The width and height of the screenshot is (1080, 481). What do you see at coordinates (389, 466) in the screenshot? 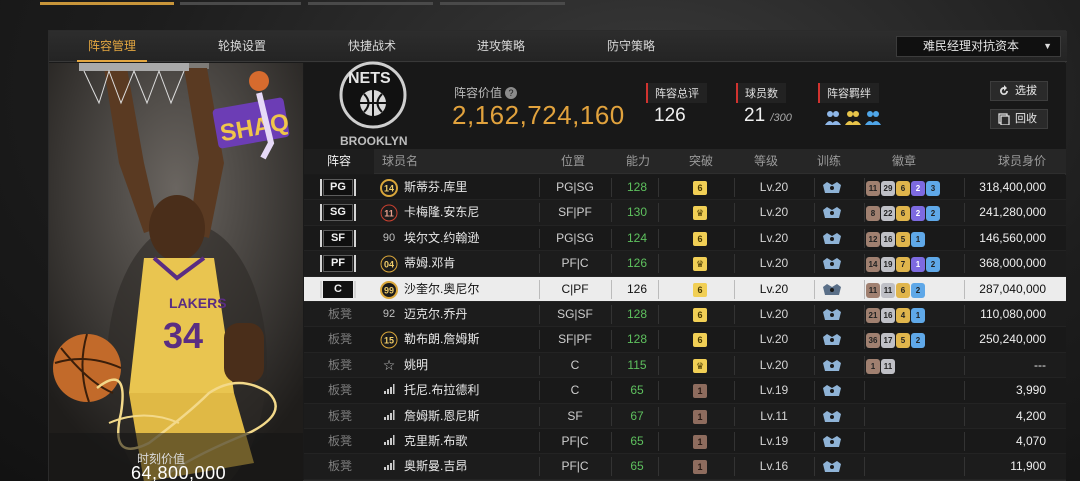
I see `signal-bars-icon` at bounding box center [389, 466].